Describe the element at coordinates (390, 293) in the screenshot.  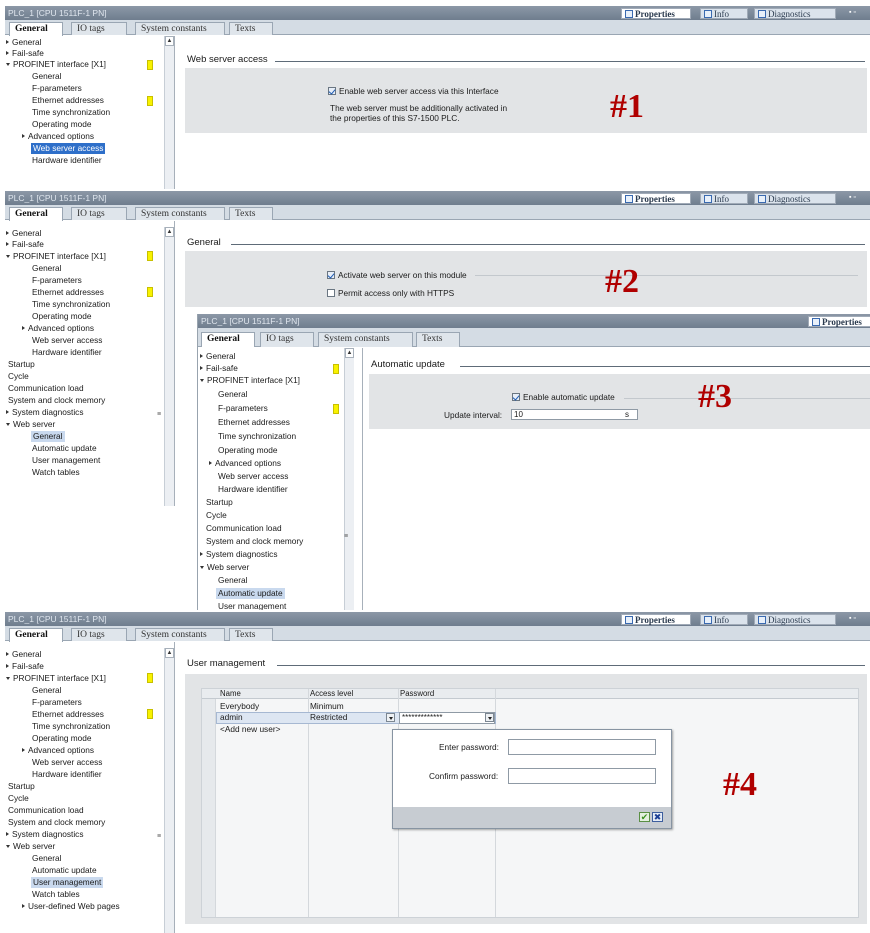
I see `https-only-checkbox: Permit access only with HTTPS` at that location.